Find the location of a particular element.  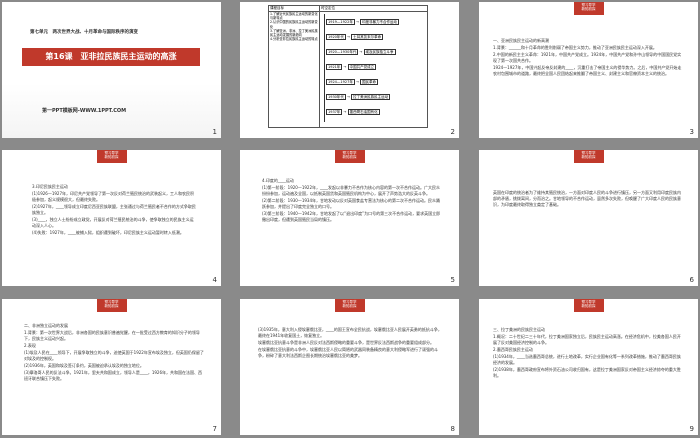

timeline-year: 1920年代 is located at coordinates (336, 37).